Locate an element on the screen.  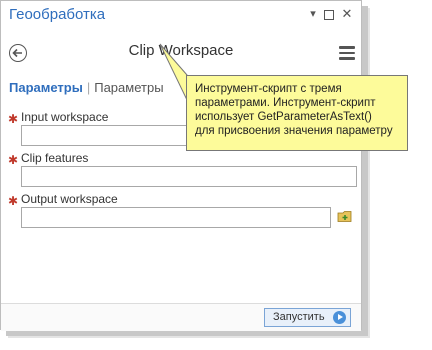
run-button: Запустить is located at coordinates (307, 317).